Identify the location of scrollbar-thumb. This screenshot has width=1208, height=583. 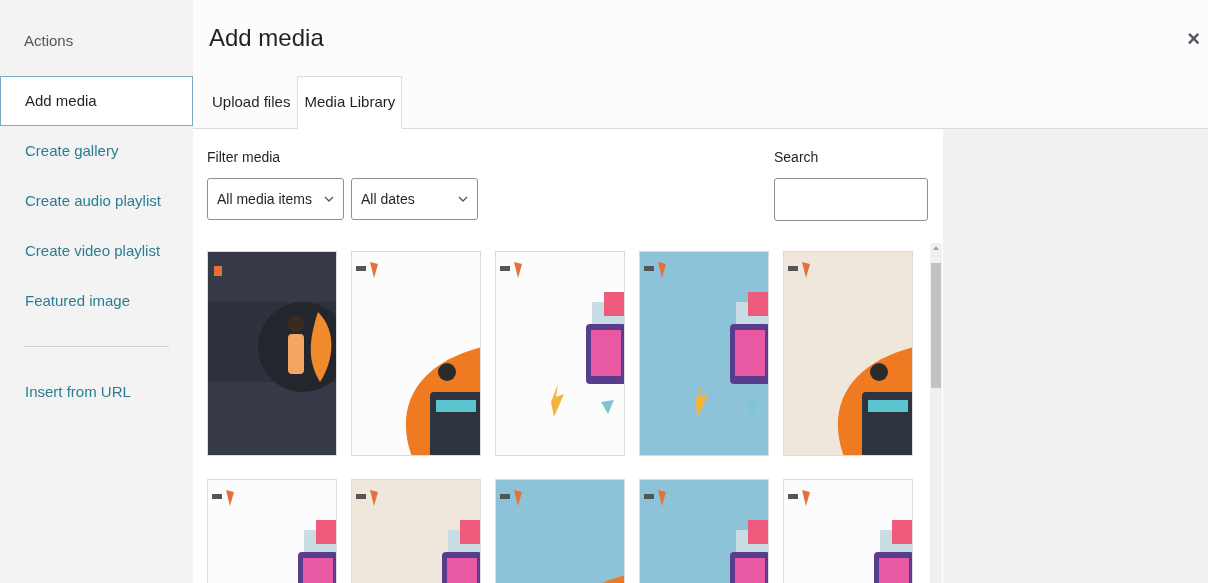
(936, 325).